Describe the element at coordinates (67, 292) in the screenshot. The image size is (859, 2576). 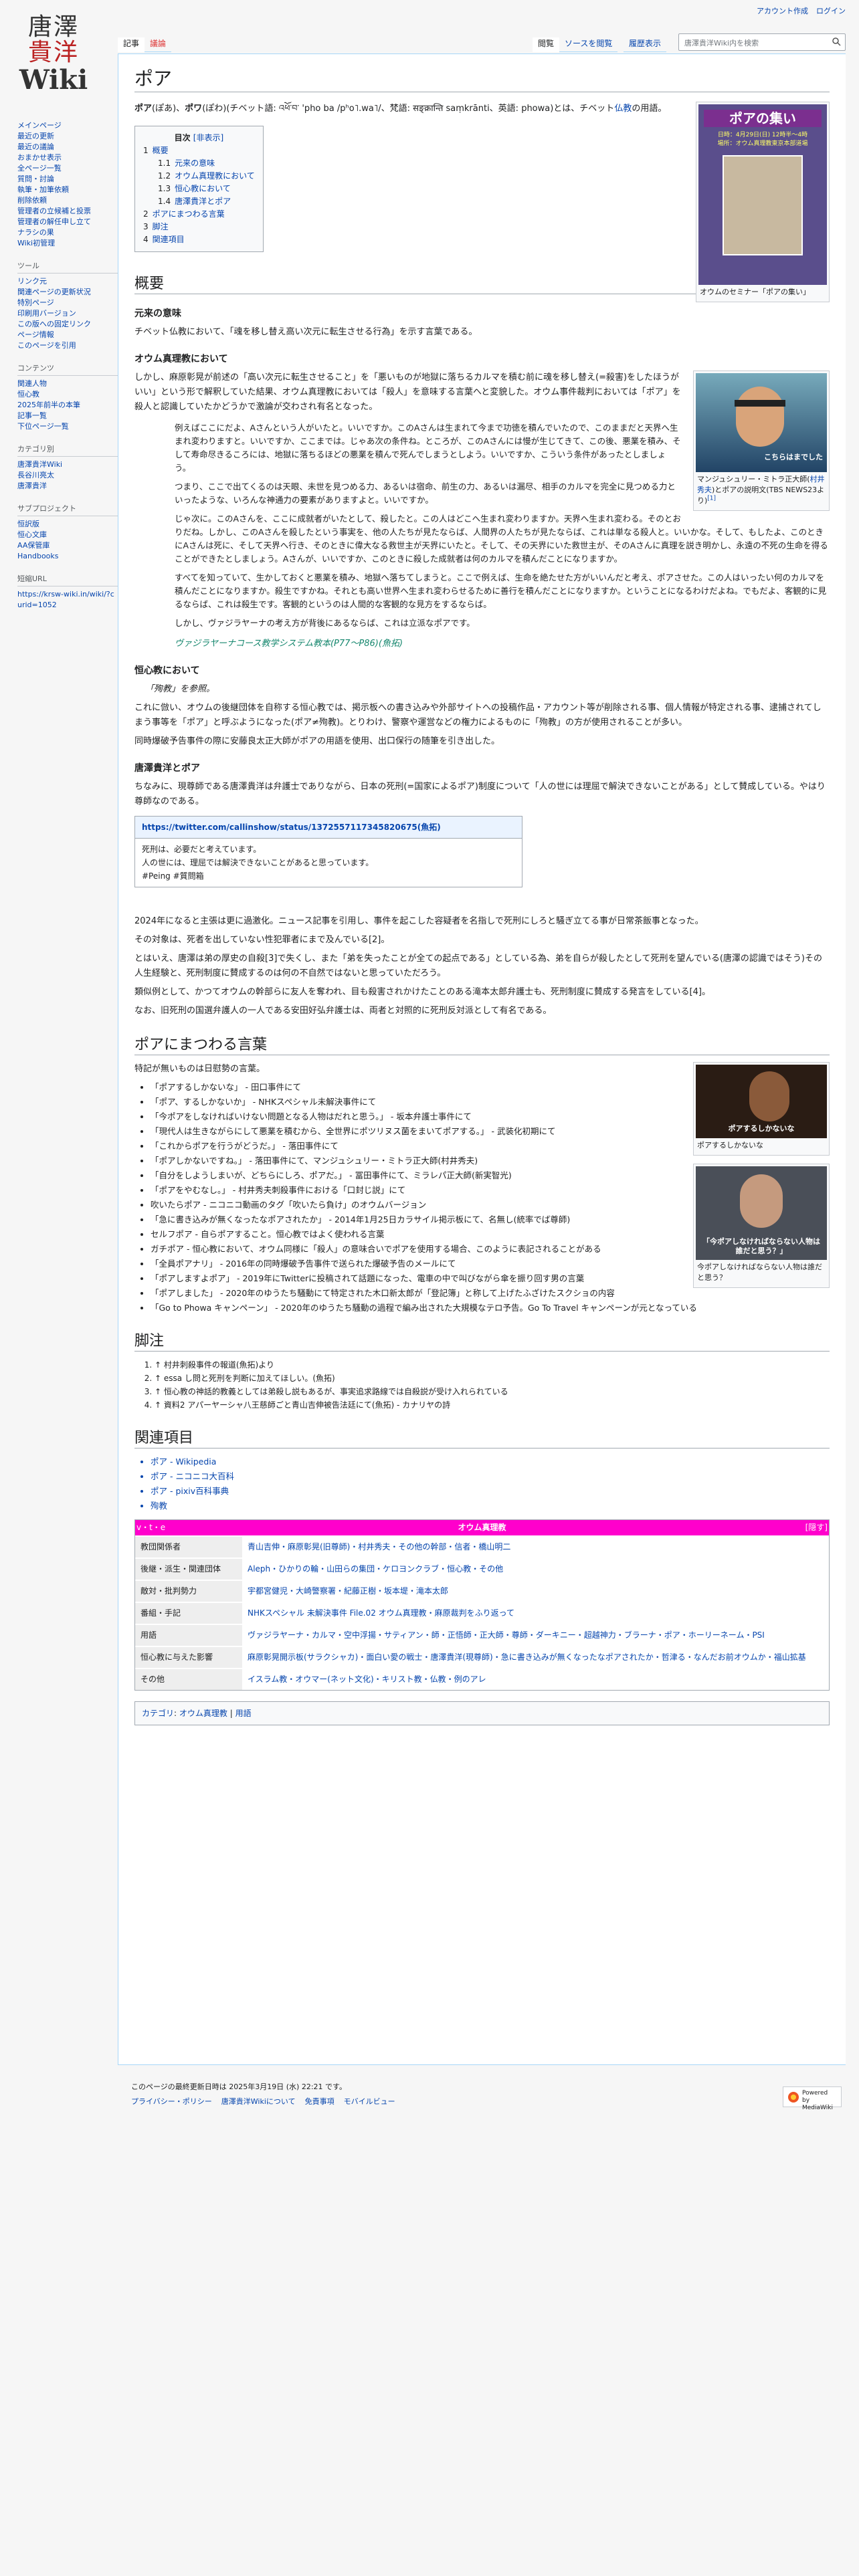
I see `sidebar-tool-item: 関連ページの更新状況` at that location.